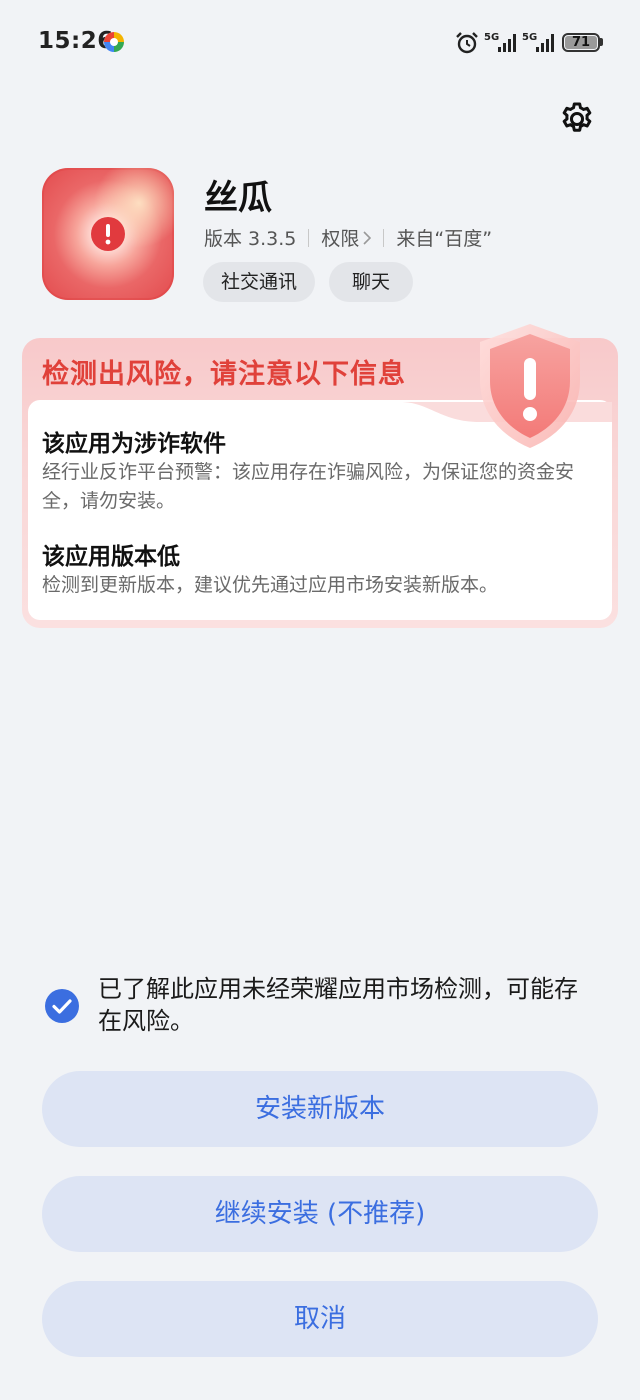 This screenshot has height=1400, width=640. Describe the element at coordinates (308, 486) in the screenshot. I see `risk-item-desc: 经行业反诈平台预警：该应用存在诈骗风险，为保证您的资金安全，请勿安装。` at that location.